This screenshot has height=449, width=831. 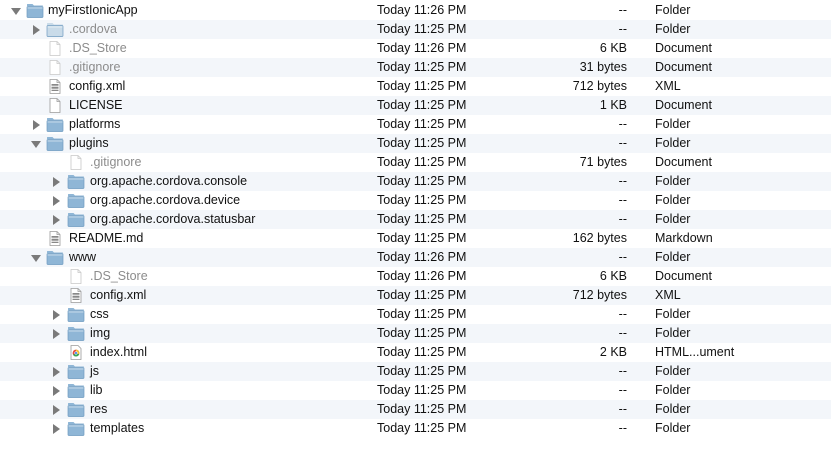 What do you see at coordinates (186, 124) in the screenshot?
I see `name-cell: platforms` at bounding box center [186, 124].